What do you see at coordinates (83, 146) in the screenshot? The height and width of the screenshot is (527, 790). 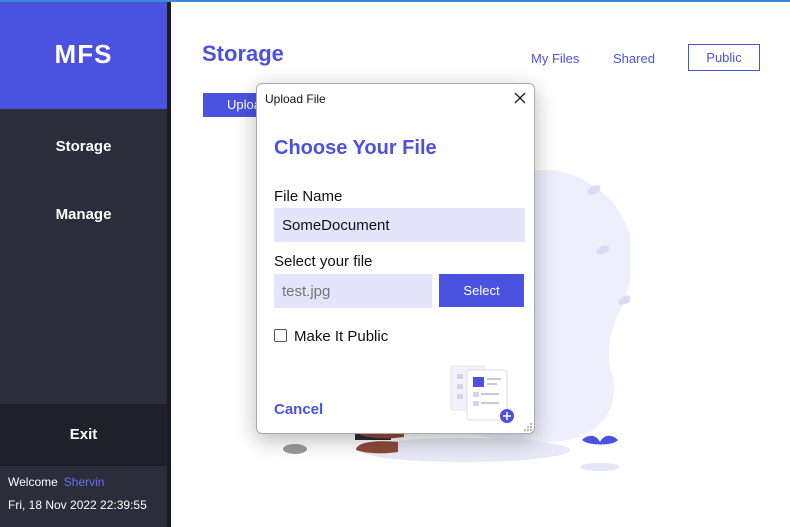 I see `sidebar-item-storage: Storage` at bounding box center [83, 146].